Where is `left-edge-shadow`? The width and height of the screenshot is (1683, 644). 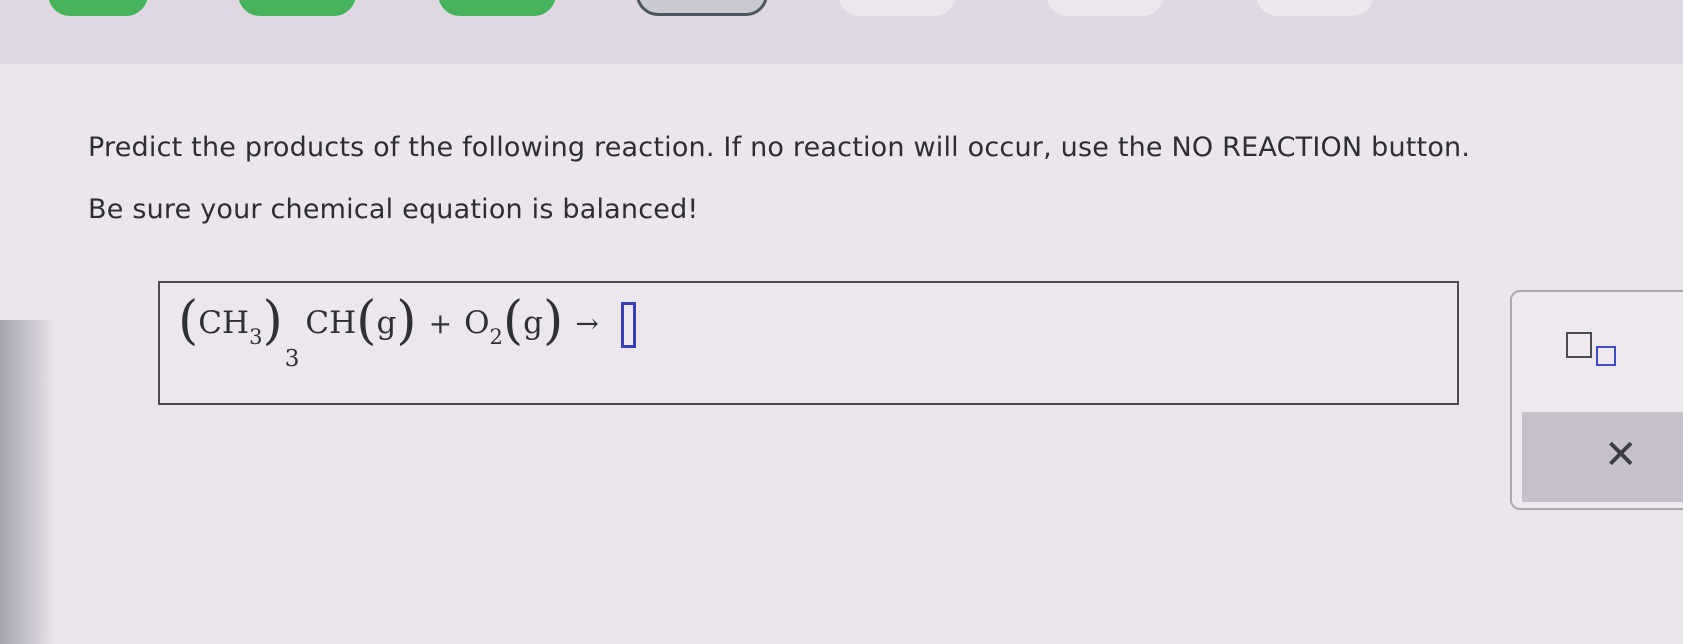 left-edge-shadow is located at coordinates (28, 482).